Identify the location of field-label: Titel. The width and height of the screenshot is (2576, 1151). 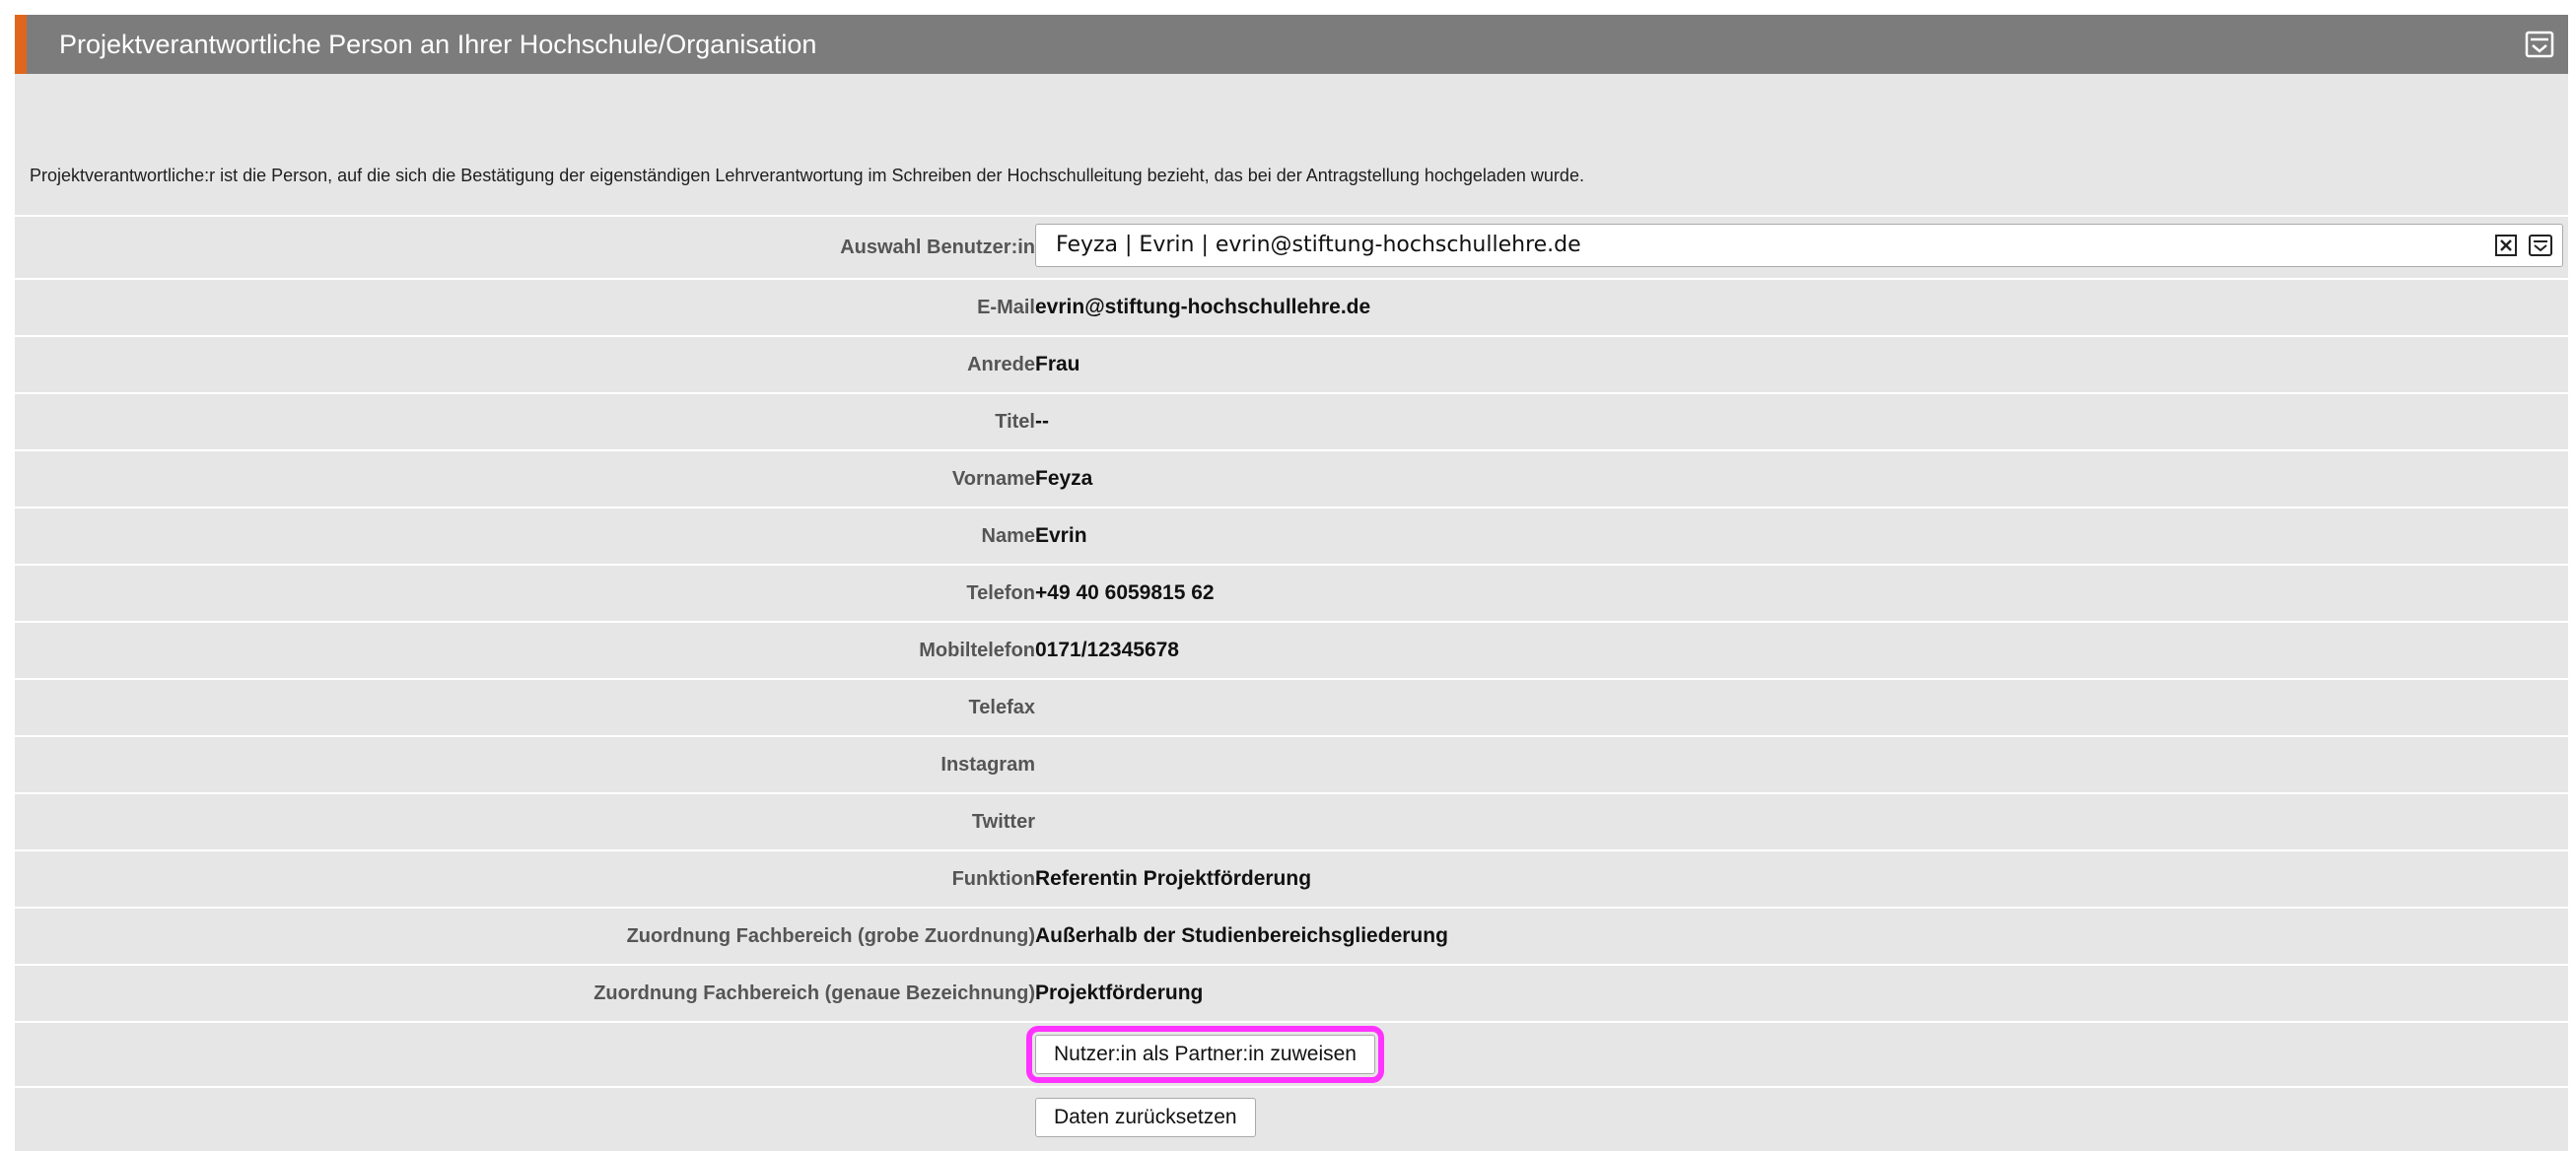
(1015, 422).